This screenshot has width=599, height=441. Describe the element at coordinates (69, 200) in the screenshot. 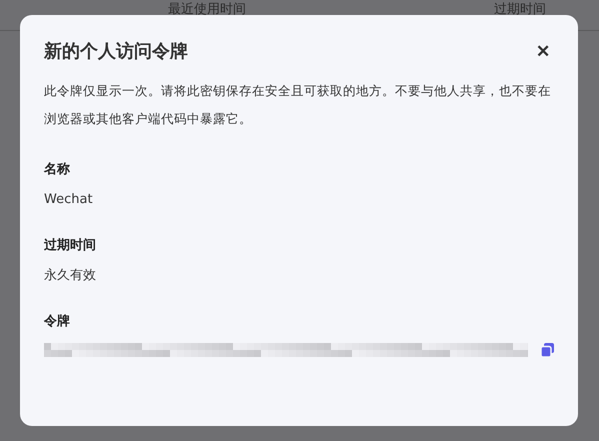

I see `field-value: Wechat` at that location.